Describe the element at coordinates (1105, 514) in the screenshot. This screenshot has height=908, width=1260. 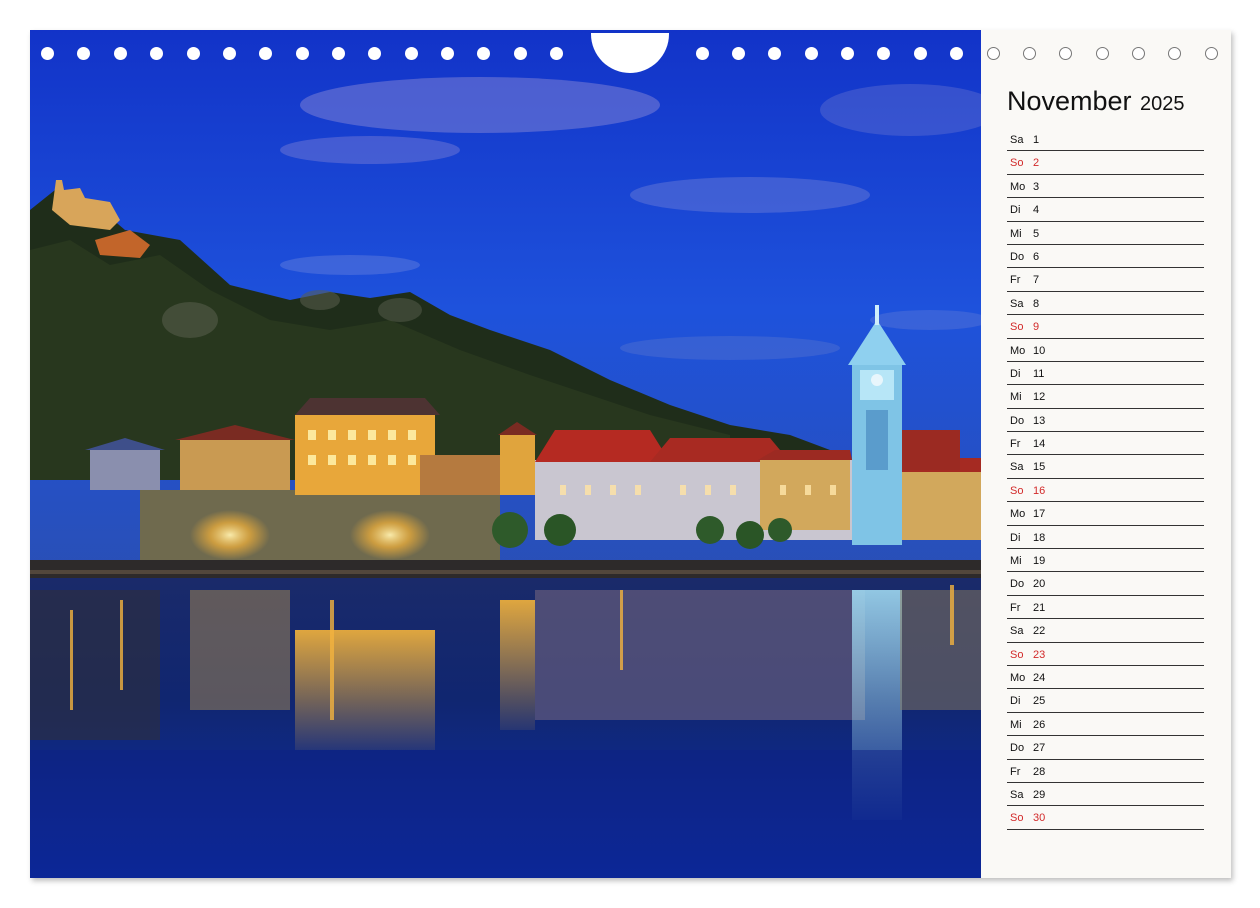
I see `day-row: Mo 17` at that location.